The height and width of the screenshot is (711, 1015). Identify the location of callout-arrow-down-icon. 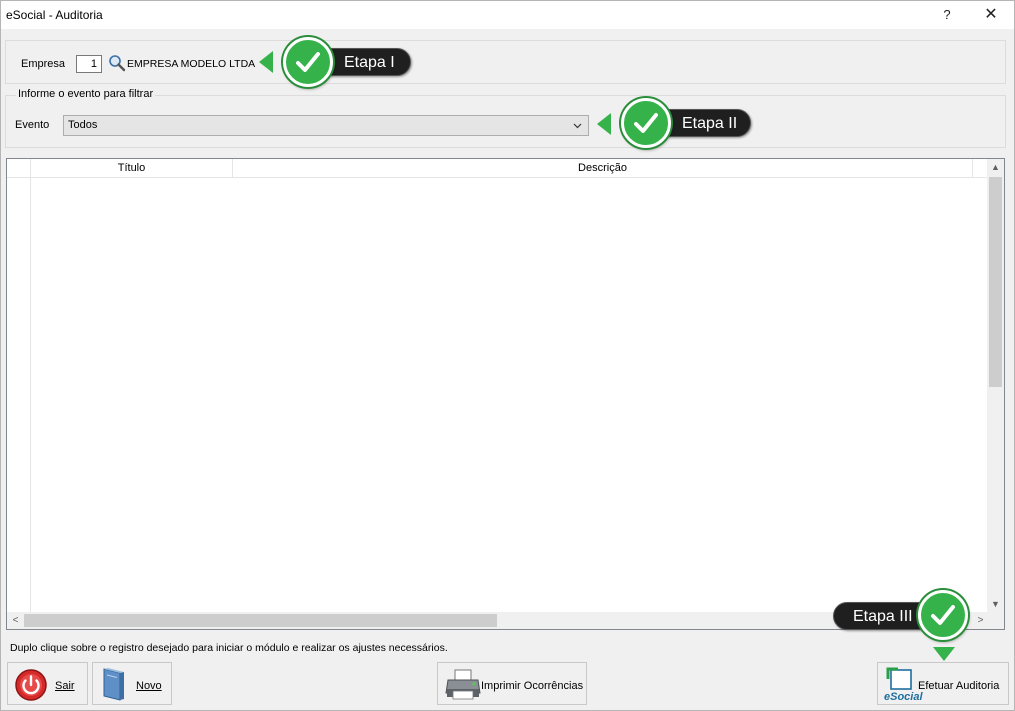
(944, 654).